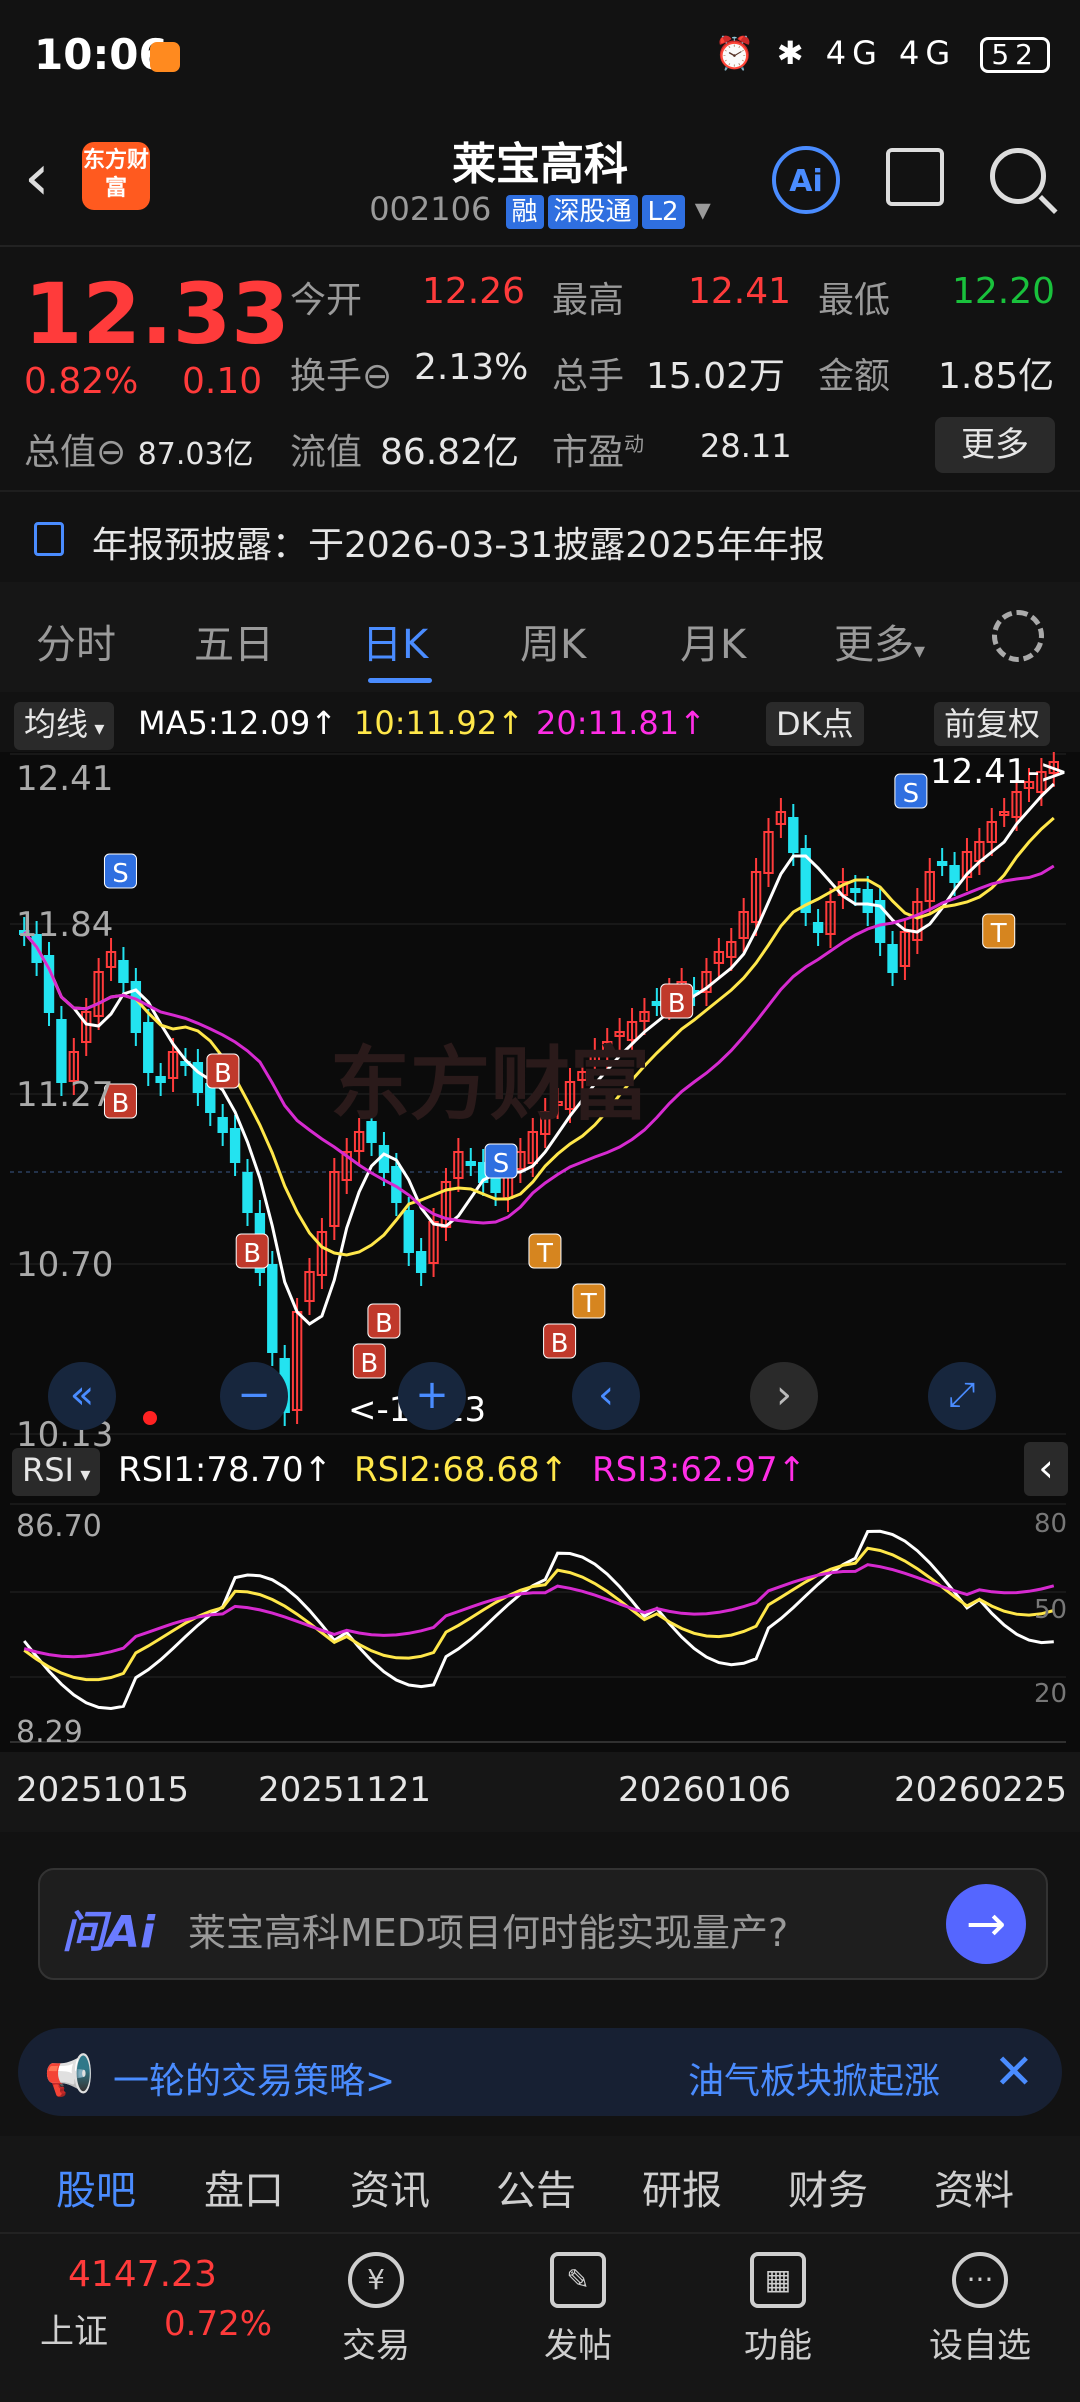 Image resolution: width=1080 pixels, height=2402 pixels. What do you see at coordinates (222, 381) in the screenshot?
I see `change-amount: 0.10` at bounding box center [222, 381].